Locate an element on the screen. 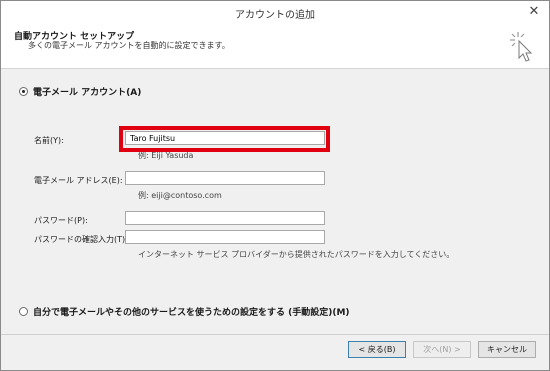 Image resolution: width=550 pixels, height=371 pixels. title-bar: アカウントの追加 ✕ is located at coordinates (275, 13).